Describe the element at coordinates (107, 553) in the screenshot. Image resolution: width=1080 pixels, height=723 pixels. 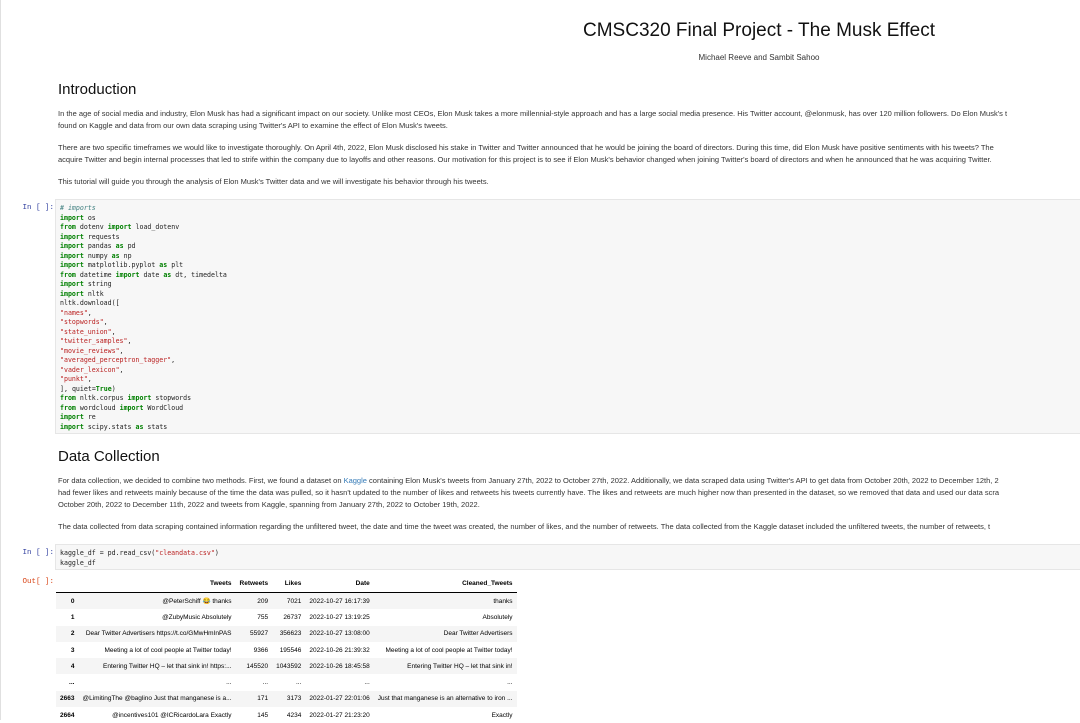
I see `code-text: kaggle_df = pd.read_csv(` at that location.